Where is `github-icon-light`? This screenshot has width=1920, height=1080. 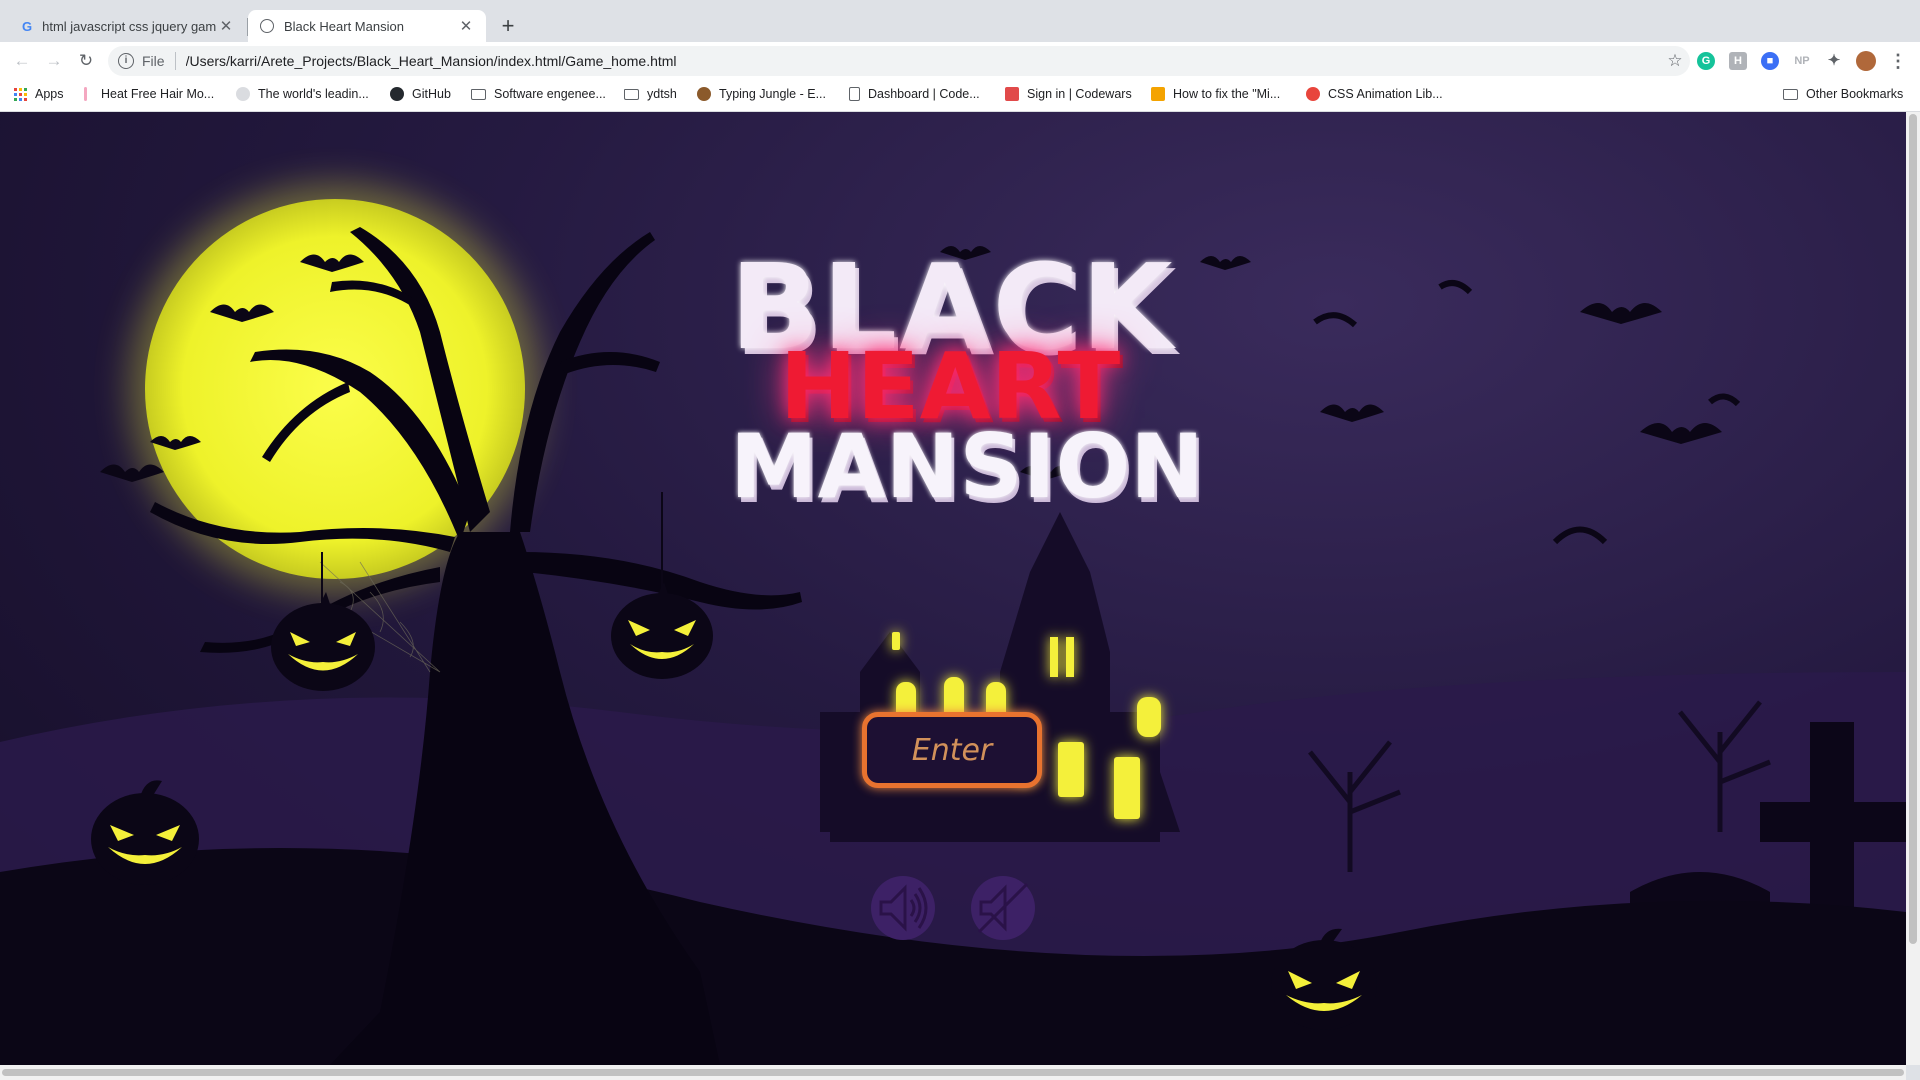 github-icon-light is located at coordinates (243, 94).